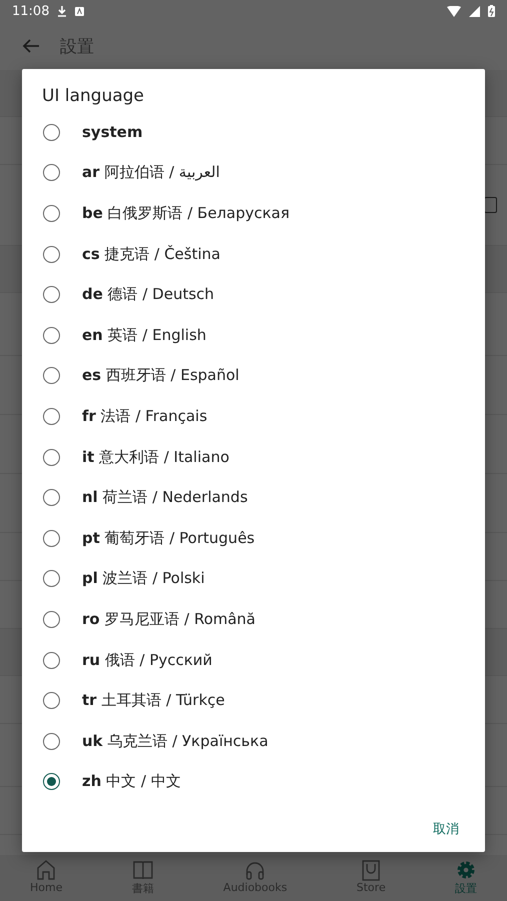 This screenshot has width=507, height=901. I want to click on battery-icon, so click(491, 11).